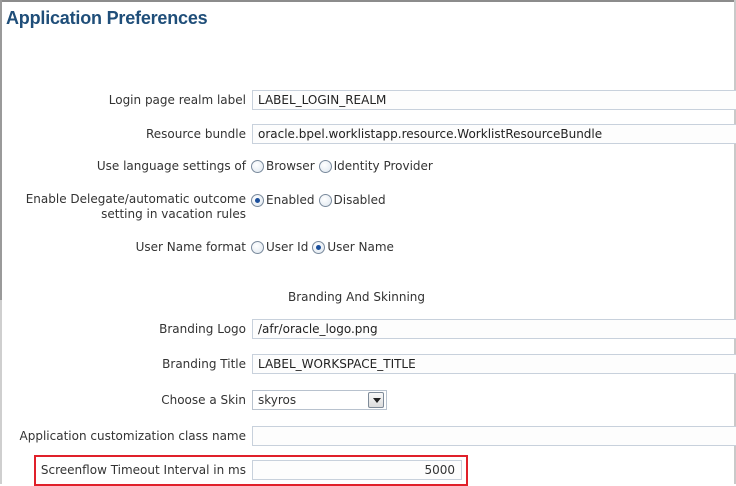  Describe the element at coordinates (325, 200) in the screenshot. I see `delegate-disabled-radio` at that location.